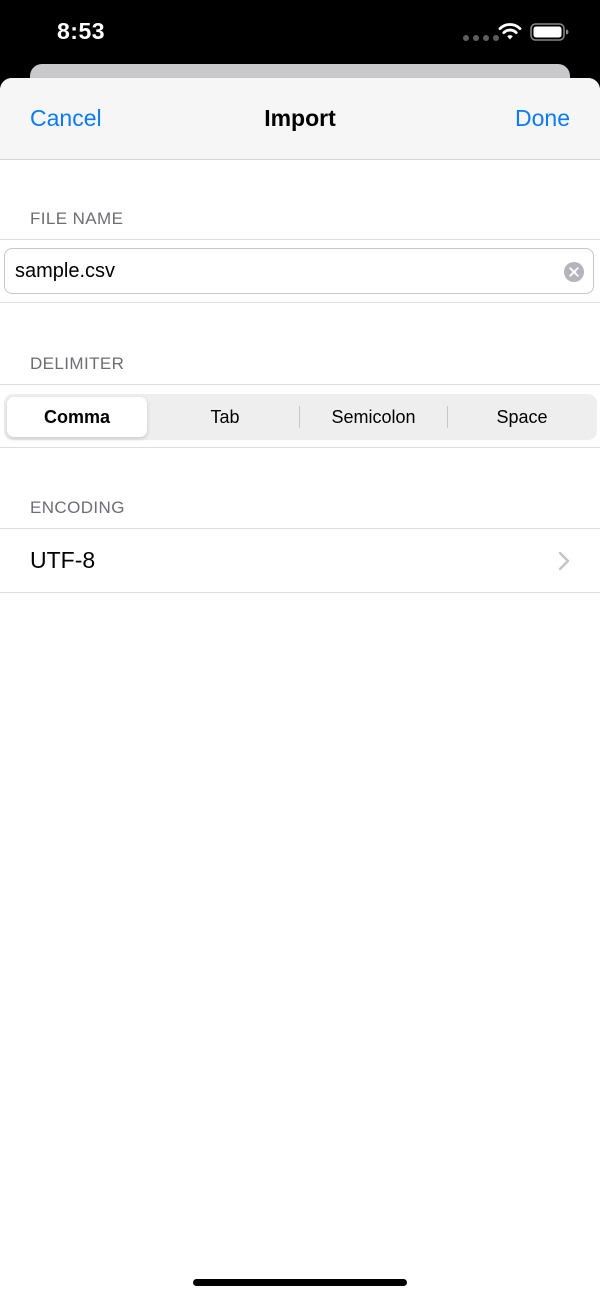 Image resolution: width=600 pixels, height=1299 pixels. I want to click on segment-comma: Comma, so click(77, 417).